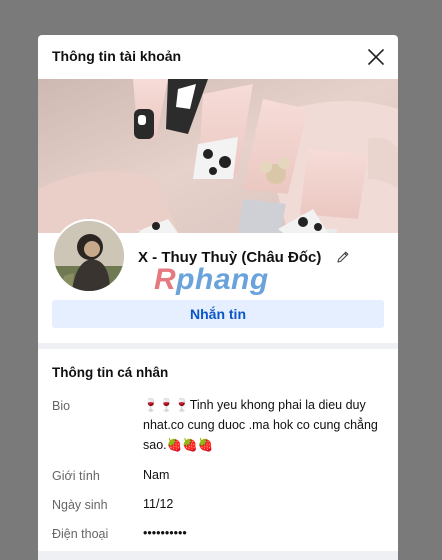 This screenshot has height=560, width=442. I want to click on birthday-label: Ngày sinh, so click(80, 505).